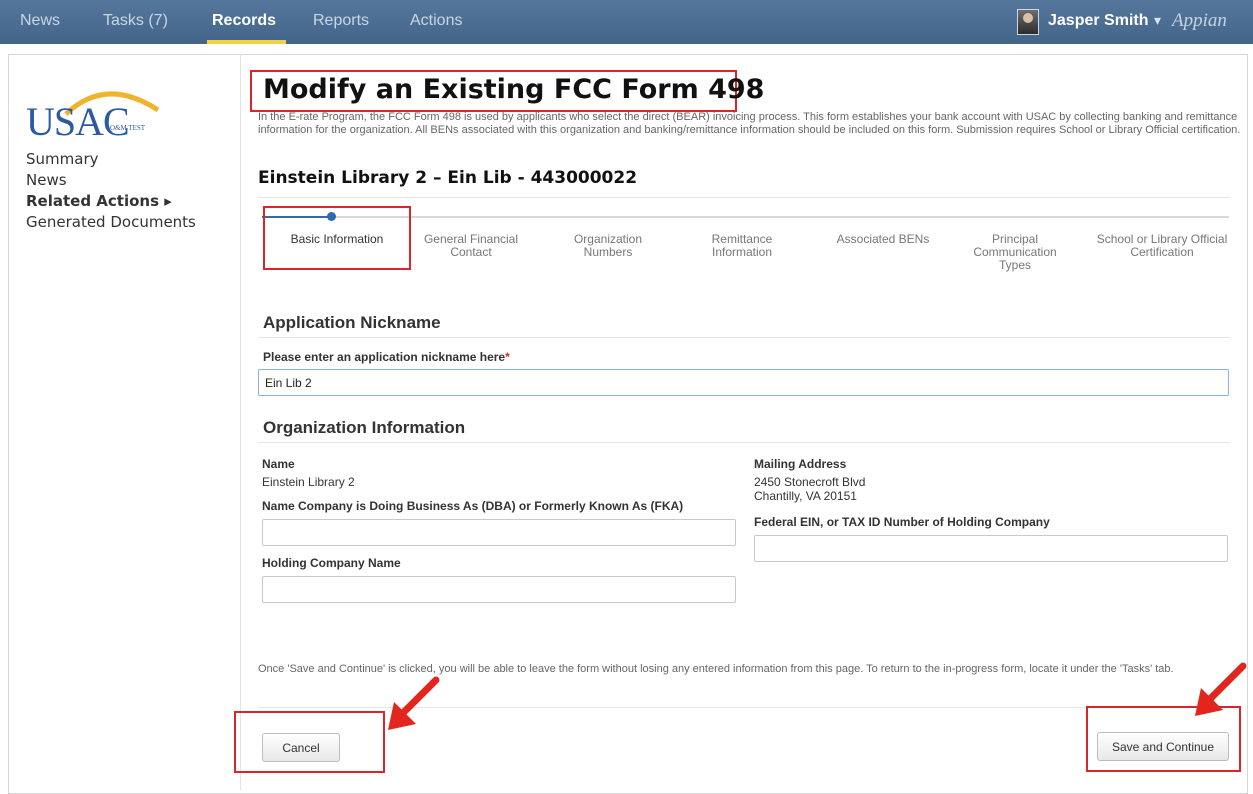 The width and height of the screenshot is (1253, 794). Describe the element at coordinates (742, 246) in the screenshot. I see `step-remittance-information: Remittance Information` at that location.